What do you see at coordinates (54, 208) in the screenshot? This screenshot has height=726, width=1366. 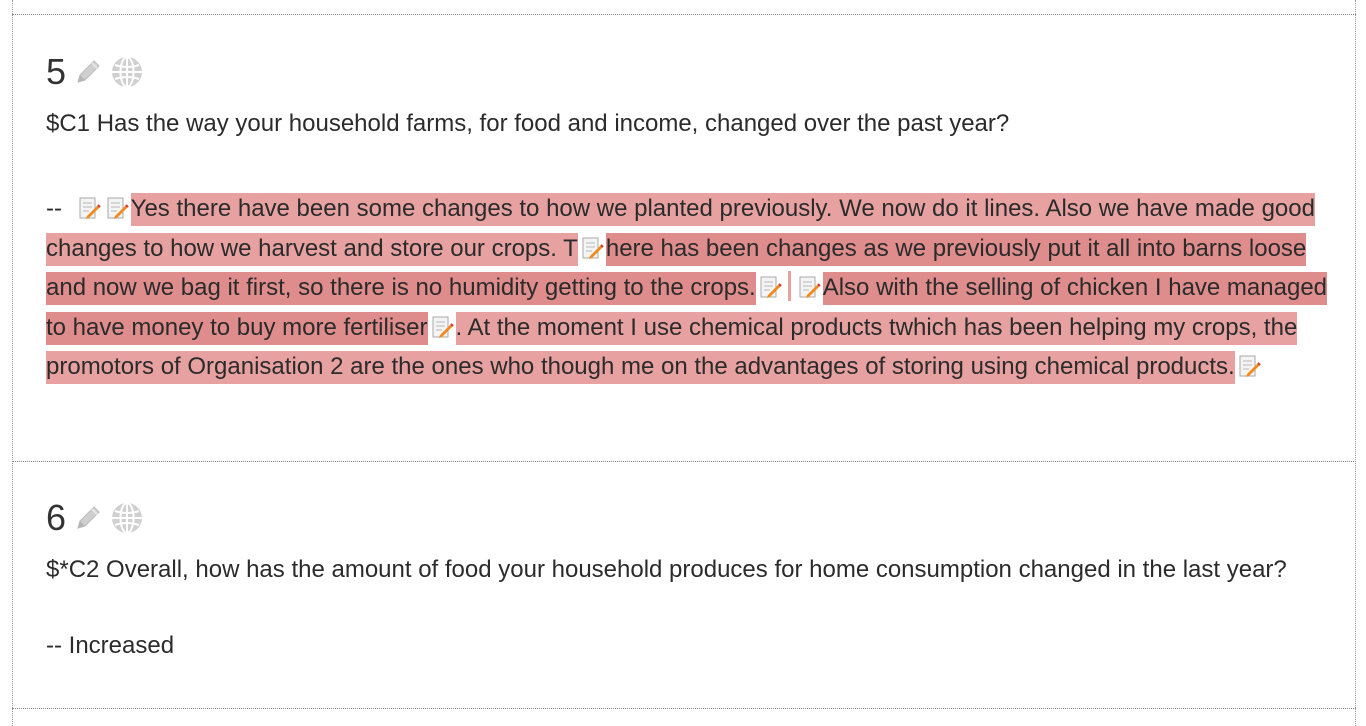 I see `answer-prefix: --` at bounding box center [54, 208].